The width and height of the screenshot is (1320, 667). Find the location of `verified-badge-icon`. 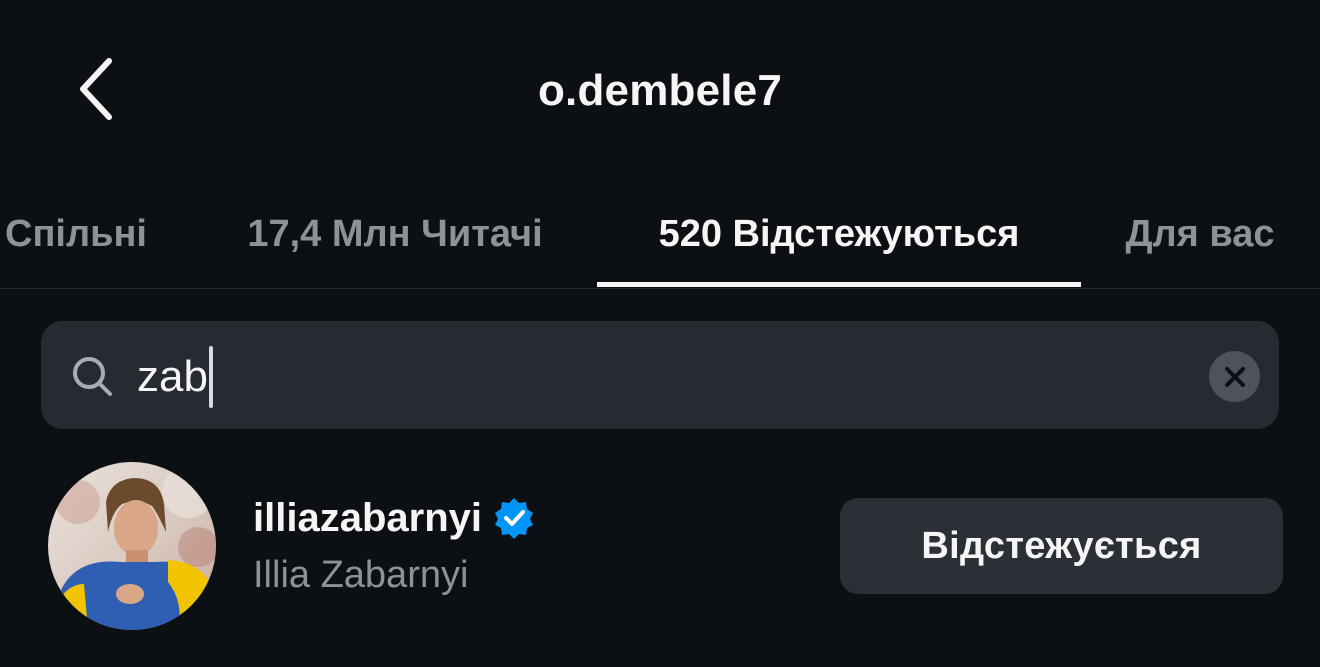

verified-badge-icon is located at coordinates (513, 518).